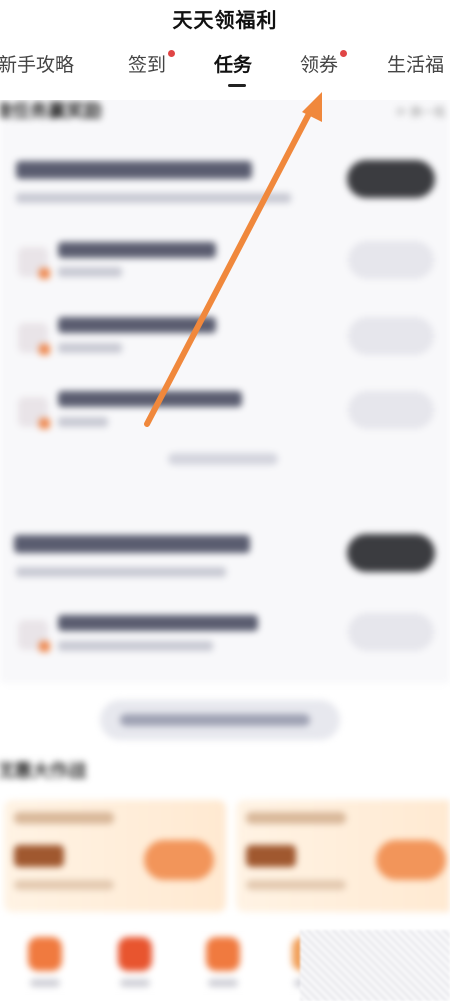 The image size is (450, 1001). I want to click on annotation-arrow, so click(233, 259).